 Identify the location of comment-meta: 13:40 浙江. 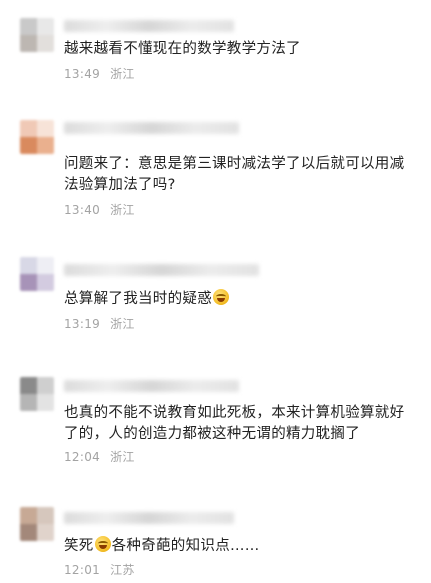
(99, 209).